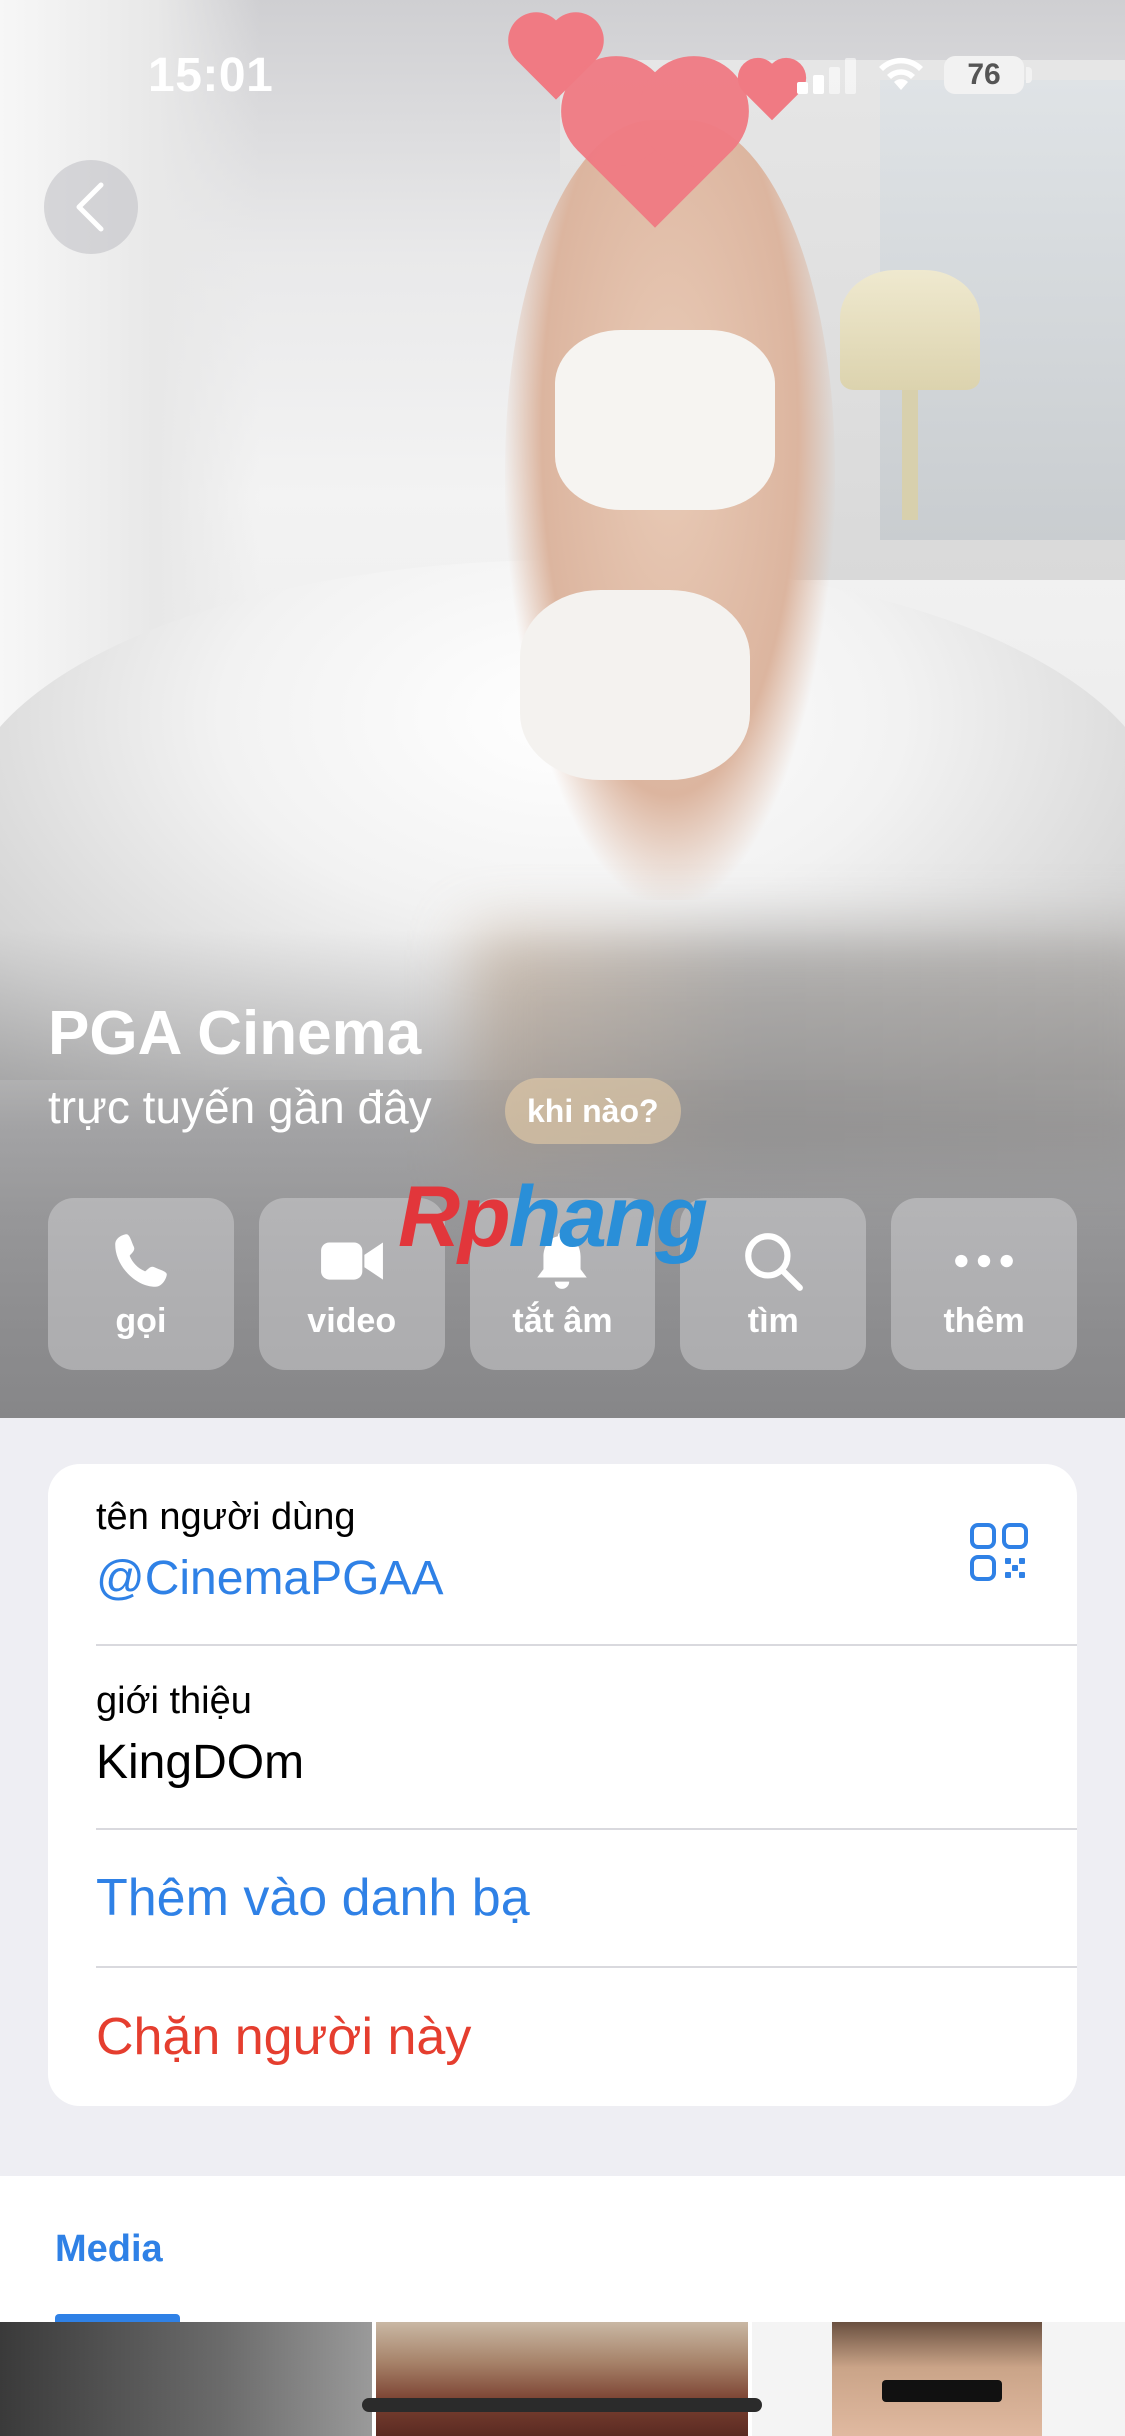  What do you see at coordinates (984, 1320) in the screenshot?
I see `more-label: thêm` at bounding box center [984, 1320].